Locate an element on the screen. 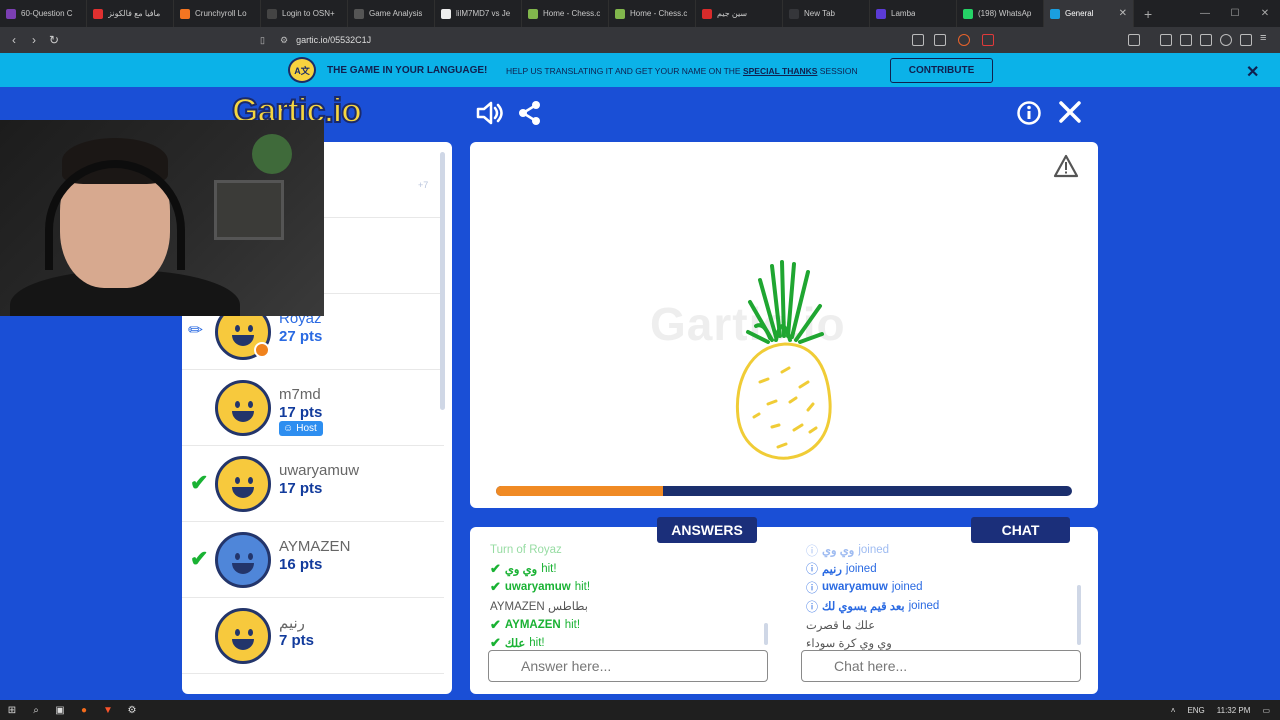 The height and width of the screenshot is (720, 1280). address-bar: ▯ ⚙ gartic.io/05532C1J is located at coordinates (630, 40).